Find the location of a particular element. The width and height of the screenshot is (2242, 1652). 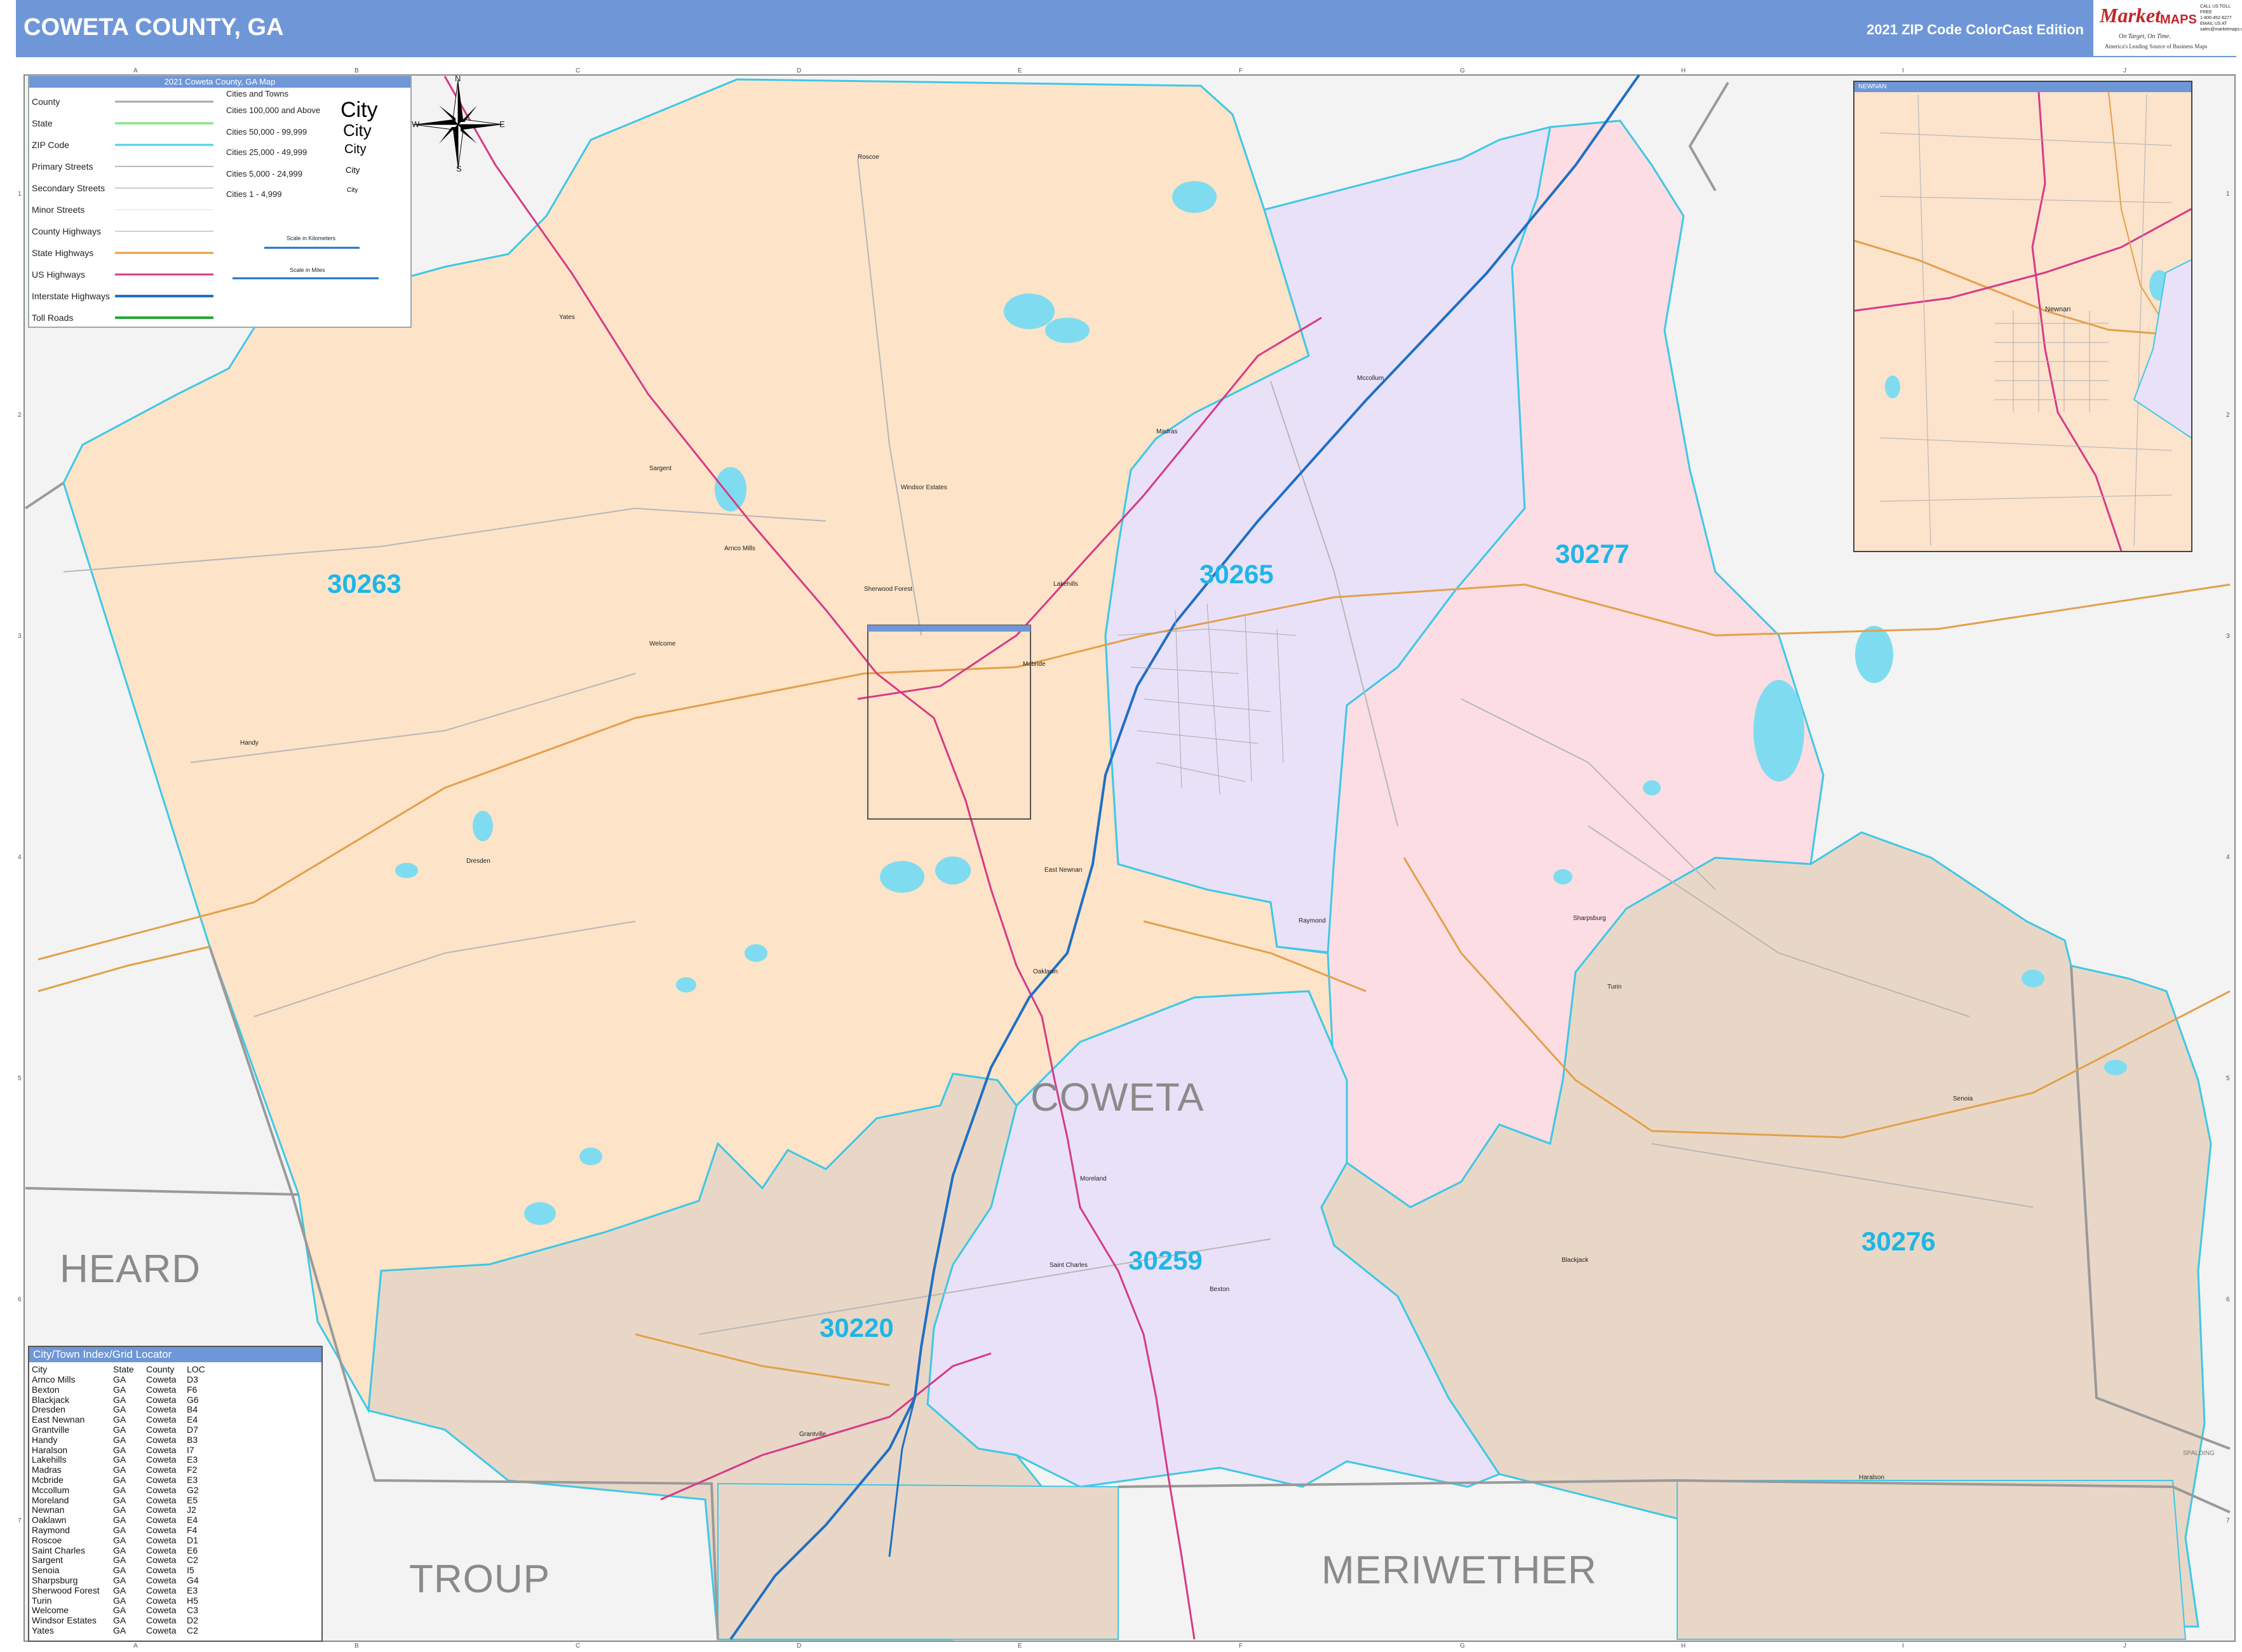

inset-canvas is located at coordinates (2022, 321).